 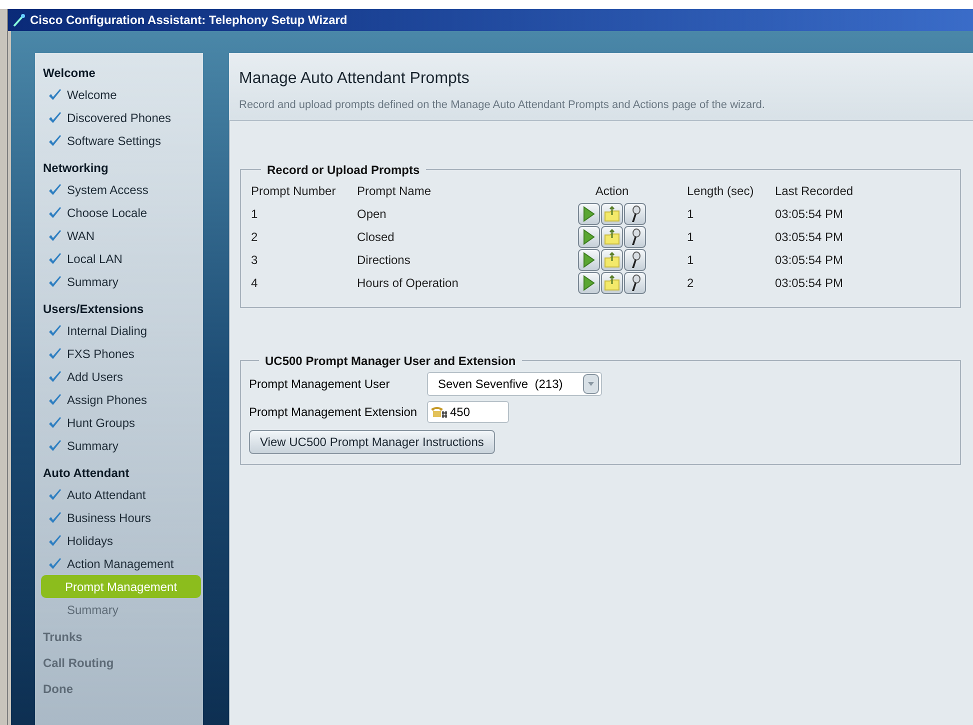 I want to click on group-title: UC500 Prompt Manager User and Extension, so click(x=390, y=361).